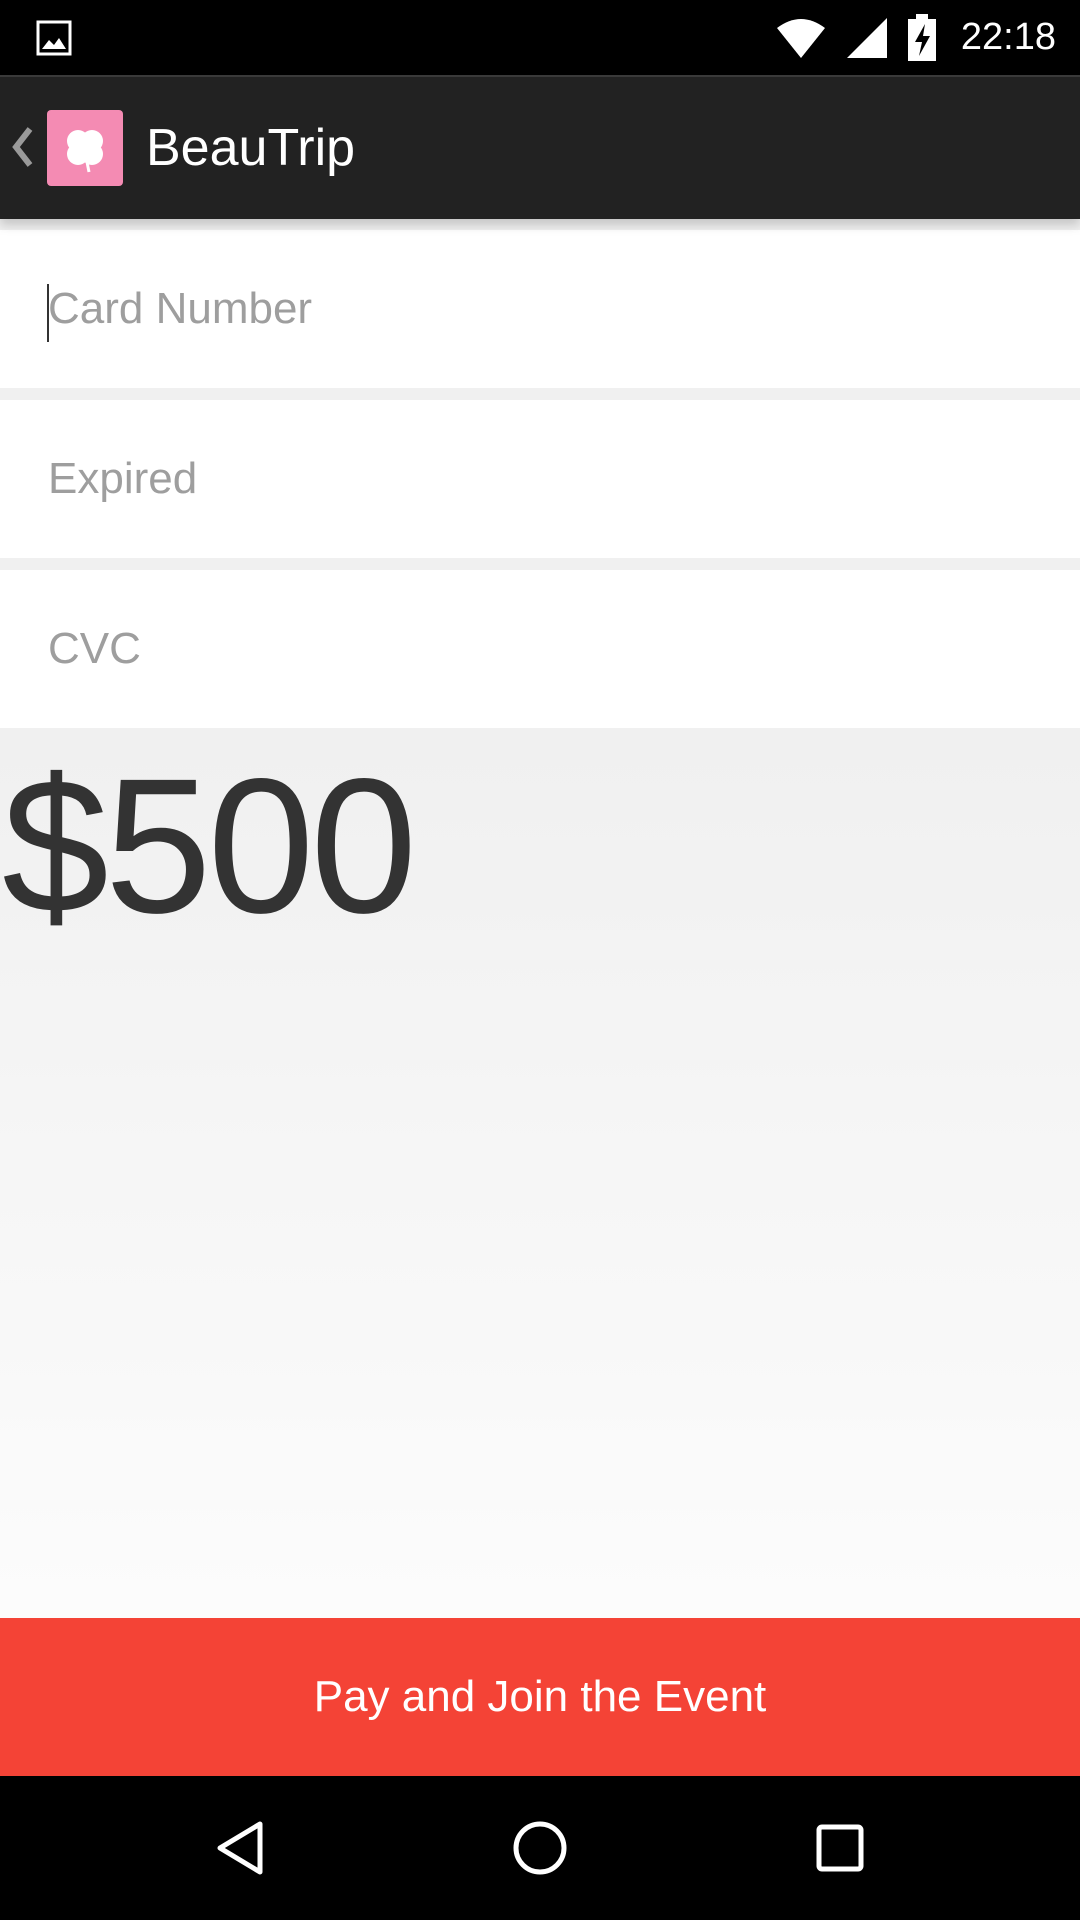 The width and height of the screenshot is (1080, 1920). Describe the element at coordinates (540, 147) in the screenshot. I see `action-bar: BeauTrip` at that location.